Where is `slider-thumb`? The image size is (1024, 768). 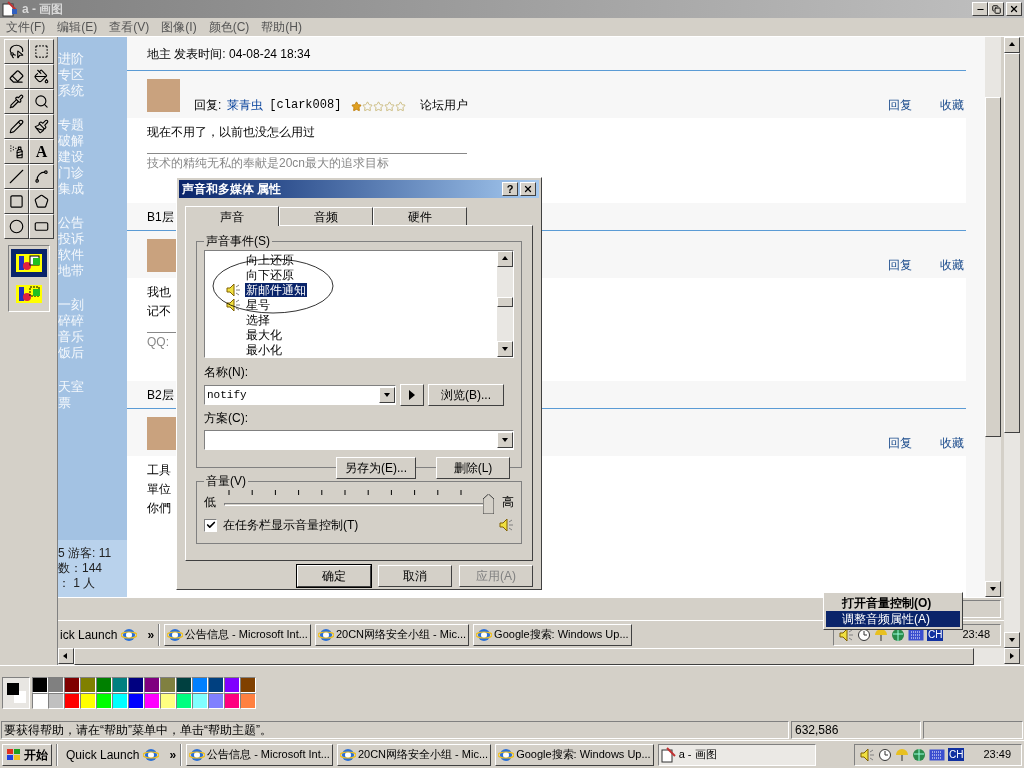 slider-thumb is located at coordinates (488, 504).